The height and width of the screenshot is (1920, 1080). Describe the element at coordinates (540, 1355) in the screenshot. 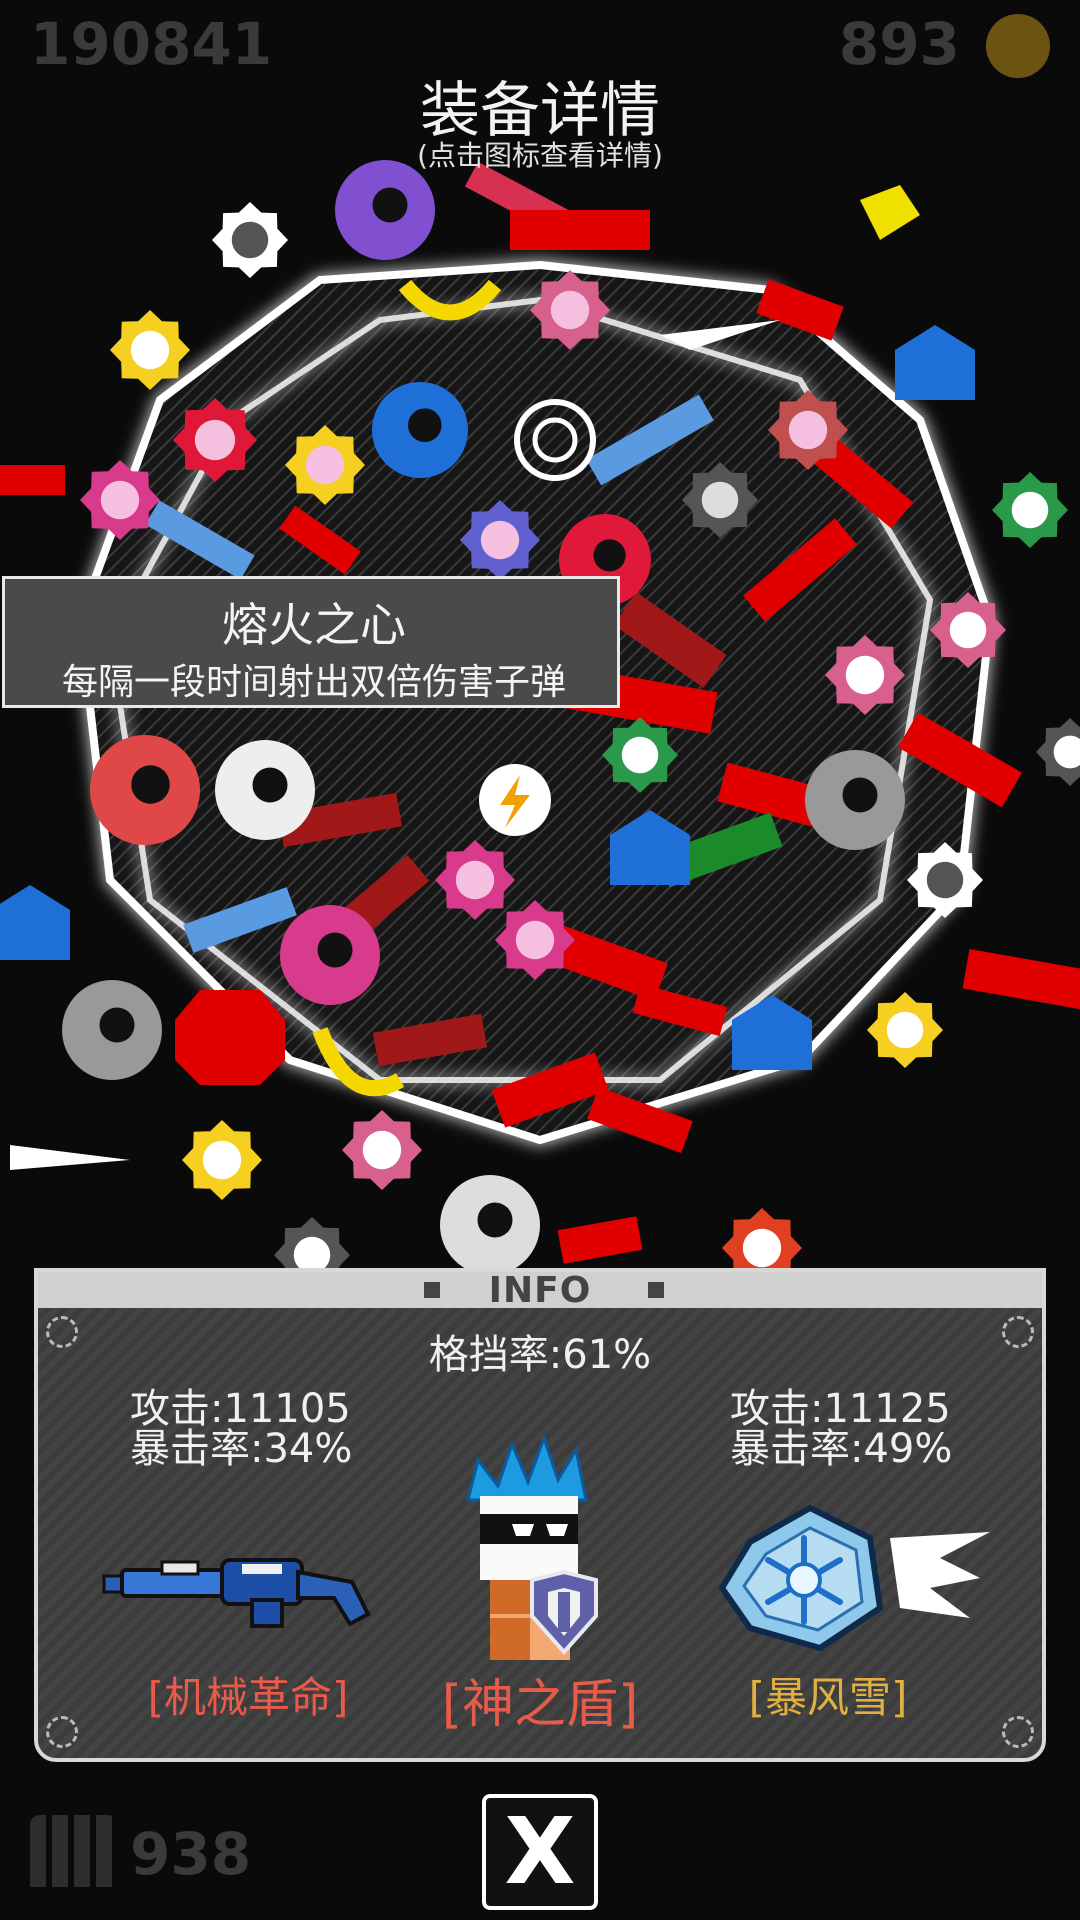

I see `block-rate: 格挡率:61%` at that location.